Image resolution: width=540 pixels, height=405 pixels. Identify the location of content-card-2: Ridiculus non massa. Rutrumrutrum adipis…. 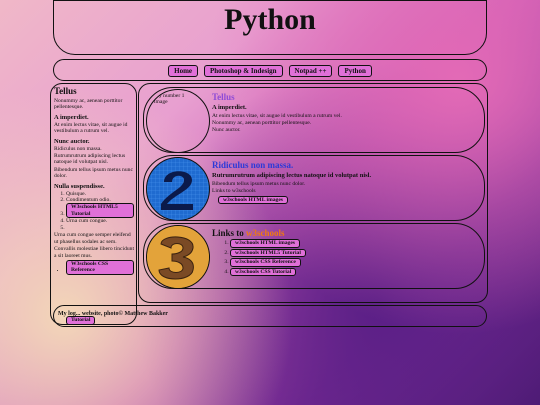
(314, 188).